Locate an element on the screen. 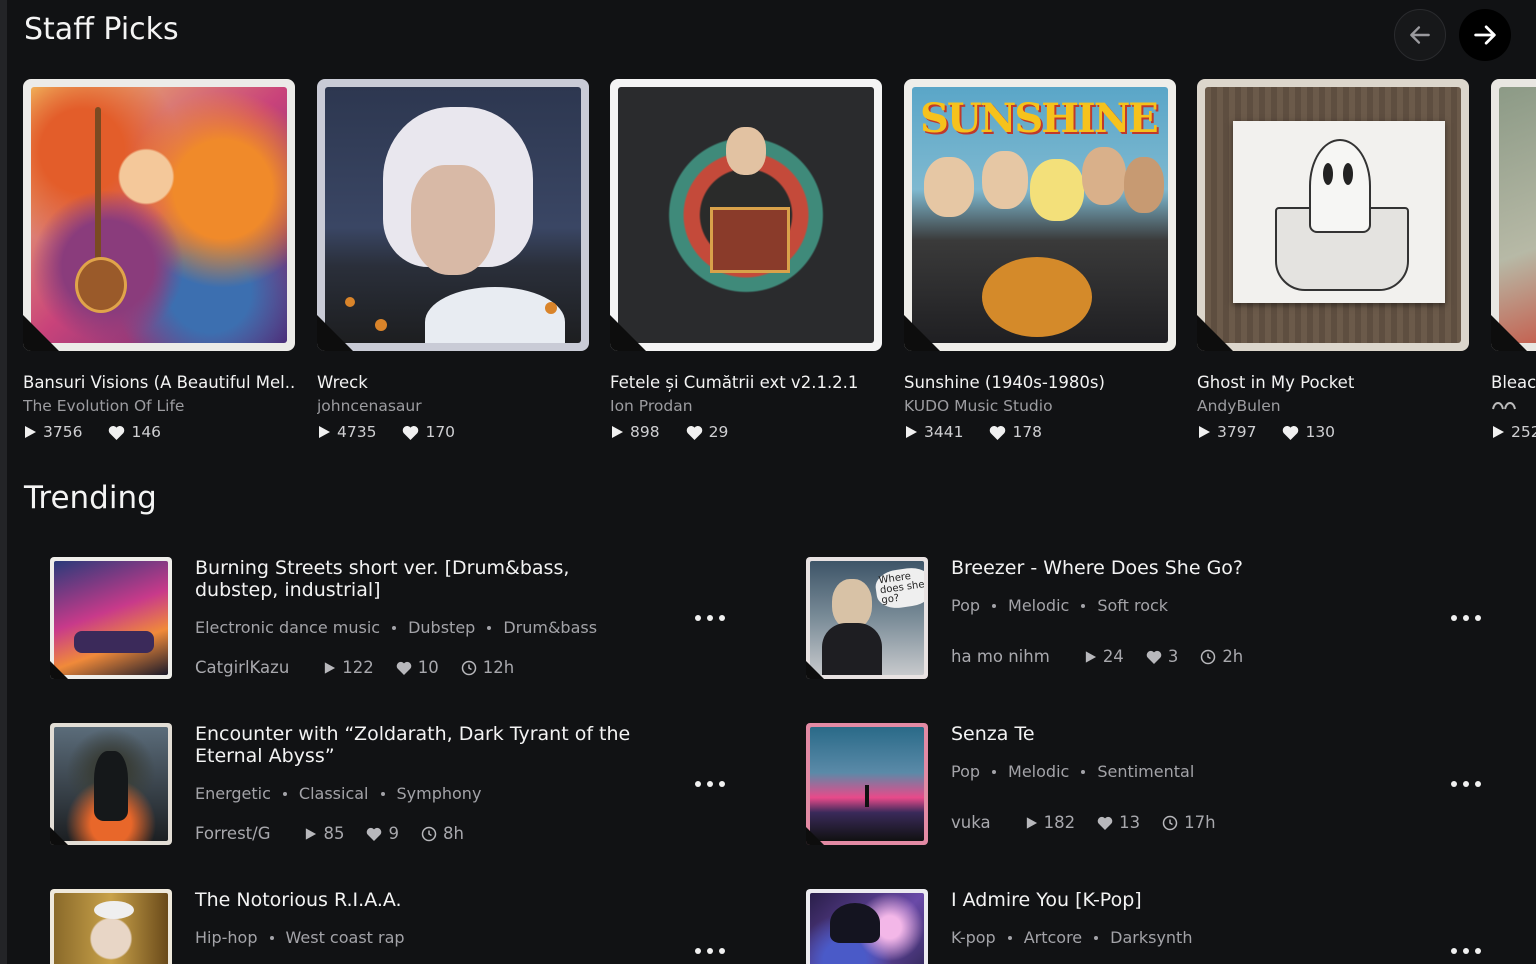  tag: Hip-hop is located at coordinates (226, 937).